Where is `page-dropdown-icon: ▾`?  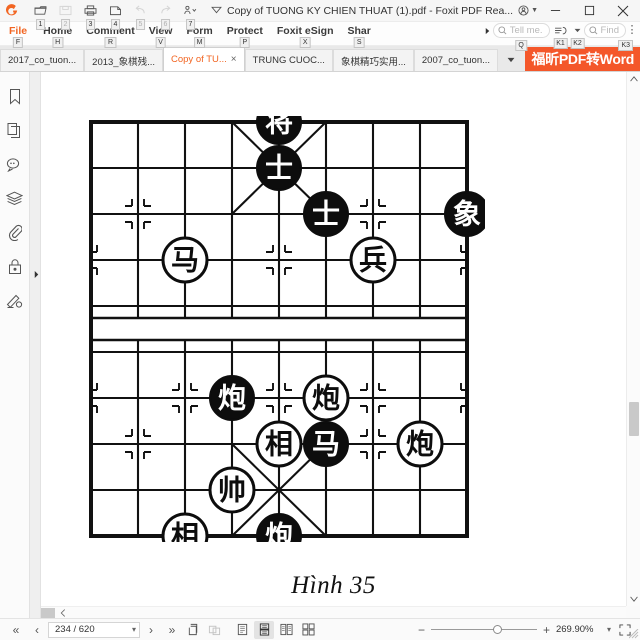
page-dropdown-icon: ▾ is located at coordinates (134, 629).